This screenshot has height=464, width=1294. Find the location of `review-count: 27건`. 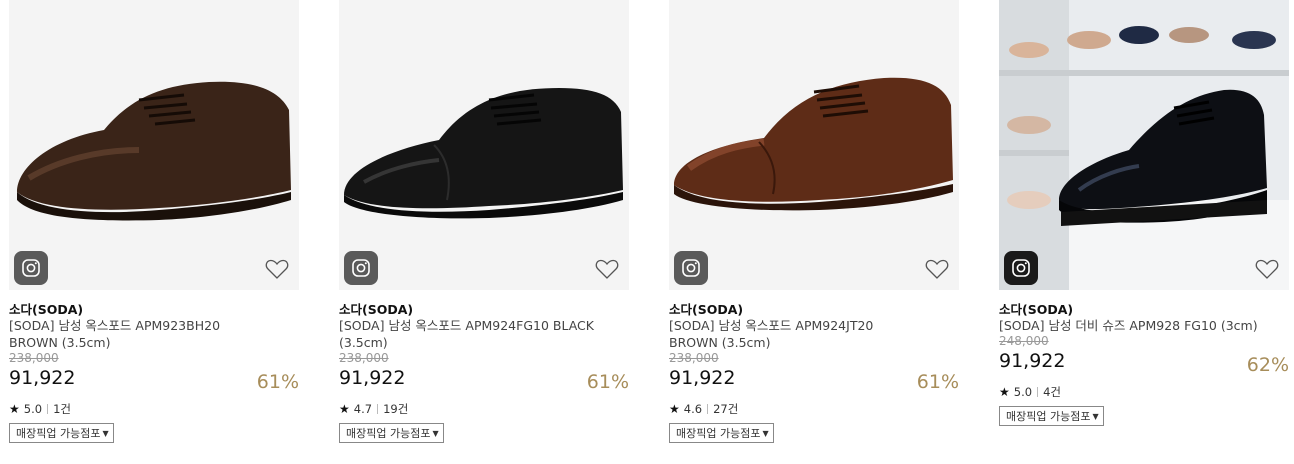

review-count: 27건 is located at coordinates (726, 409).